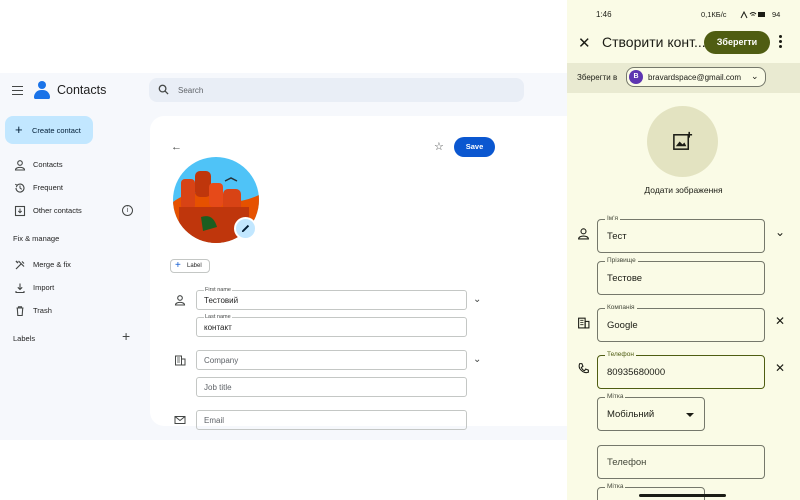  What do you see at coordinates (331, 420) in the screenshot?
I see `email-field: Email` at bounding box center [331, 420].